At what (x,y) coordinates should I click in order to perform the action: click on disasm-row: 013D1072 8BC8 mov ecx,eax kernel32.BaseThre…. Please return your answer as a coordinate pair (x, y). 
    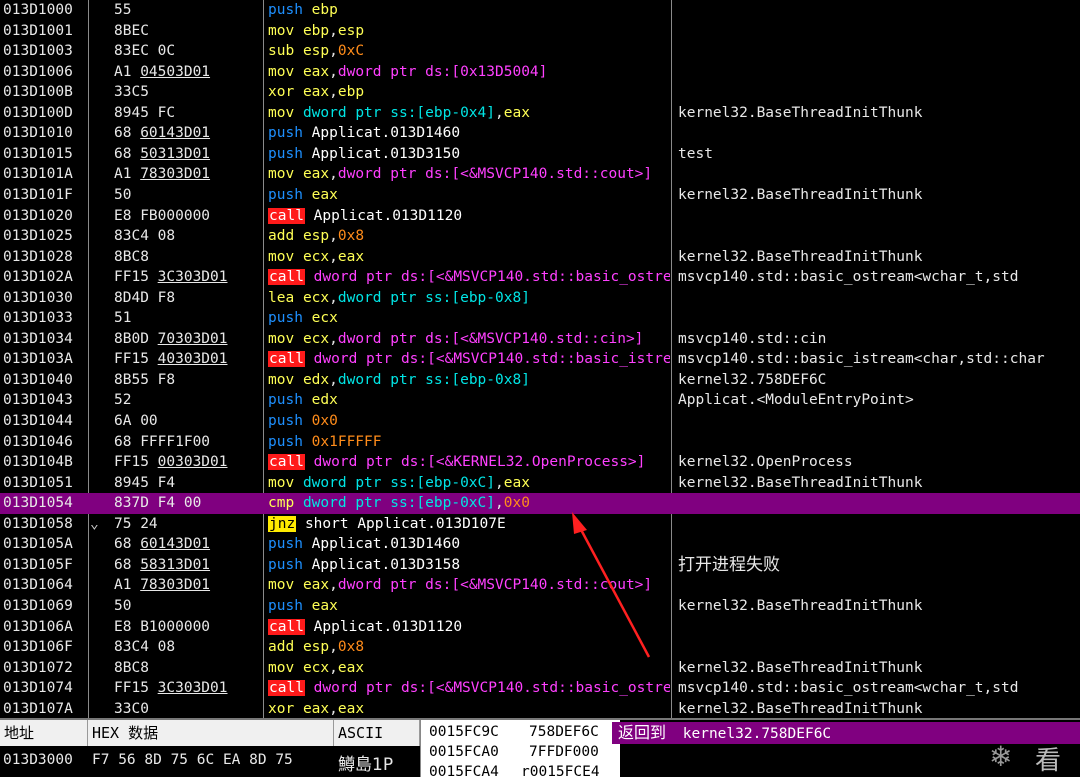
    Looking at the image, I should click on (540, 668).